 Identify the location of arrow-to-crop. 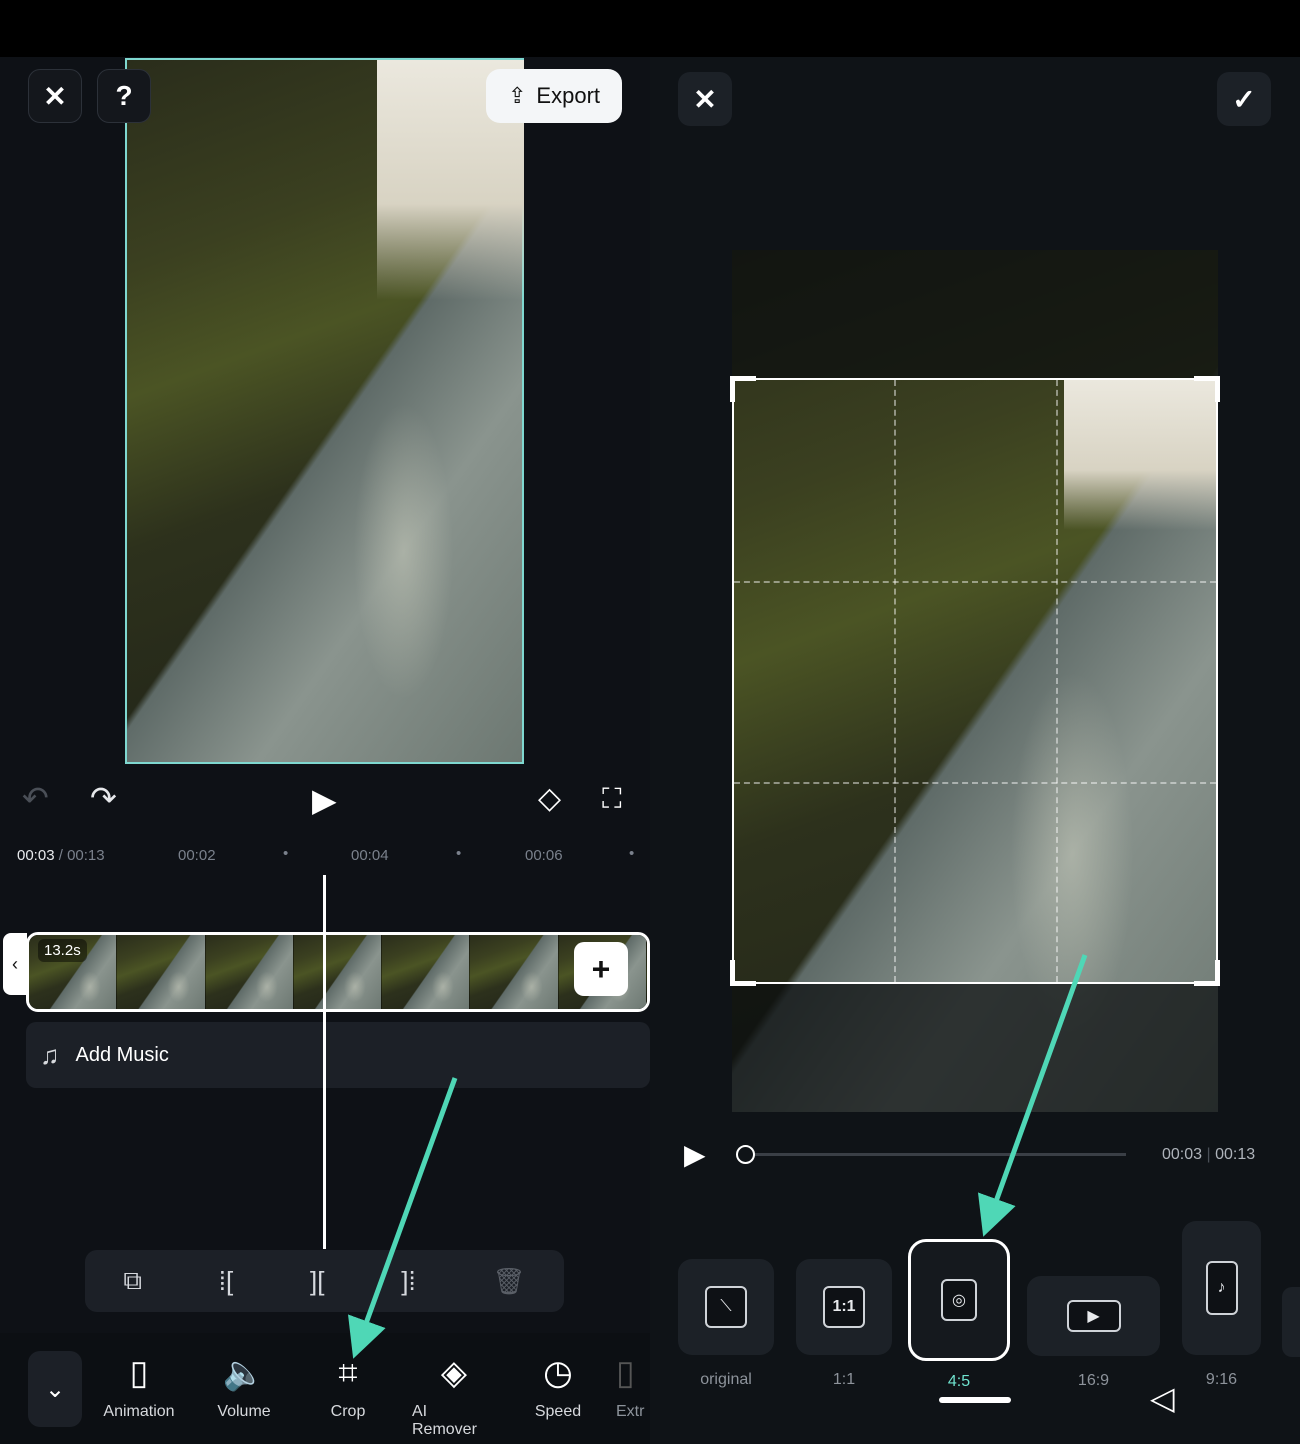
(403, 1218).